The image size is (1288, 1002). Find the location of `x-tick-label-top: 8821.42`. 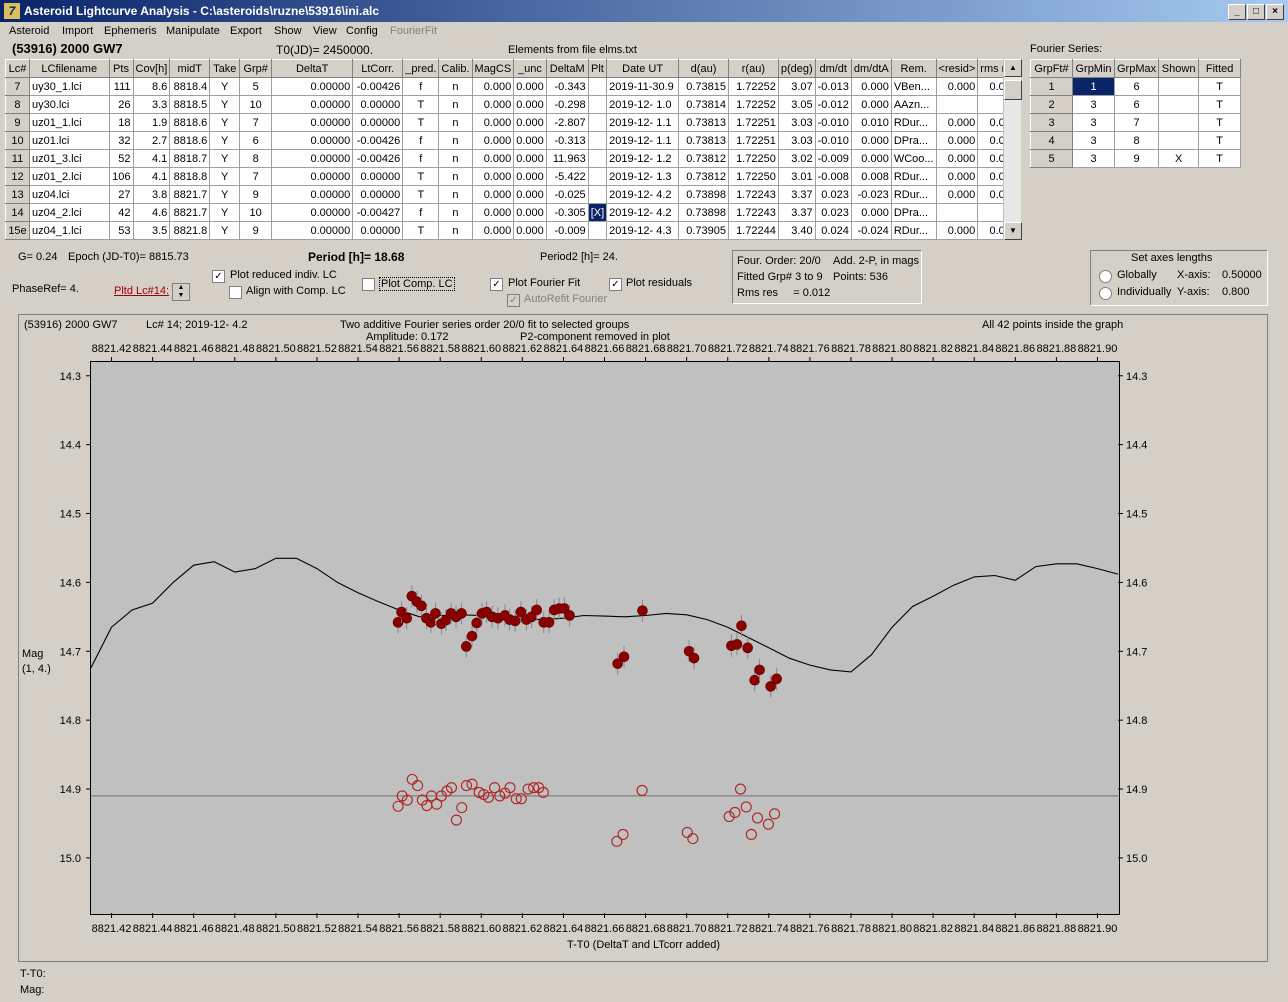

x-tick-label-top: 8821.42 is located at coordinates (112, 349).